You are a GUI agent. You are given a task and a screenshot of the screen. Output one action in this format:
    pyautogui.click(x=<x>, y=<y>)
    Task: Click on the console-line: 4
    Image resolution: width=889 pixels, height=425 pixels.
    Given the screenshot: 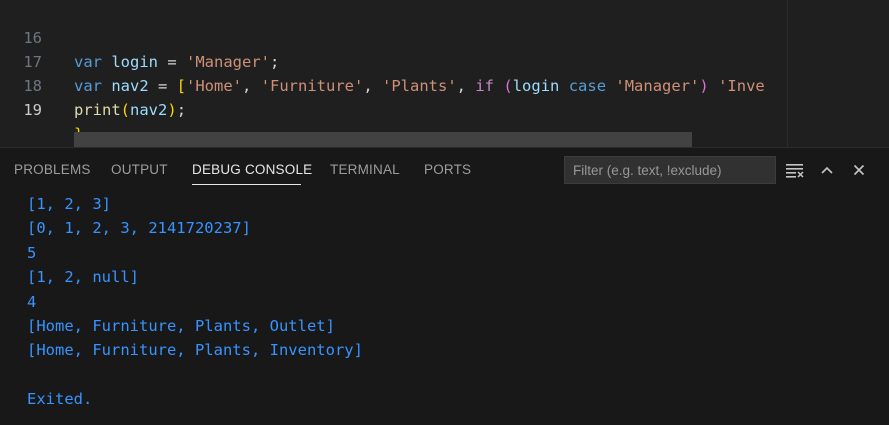 What is the action you would take?
    pyautogui.click(x=32, y=301)
    